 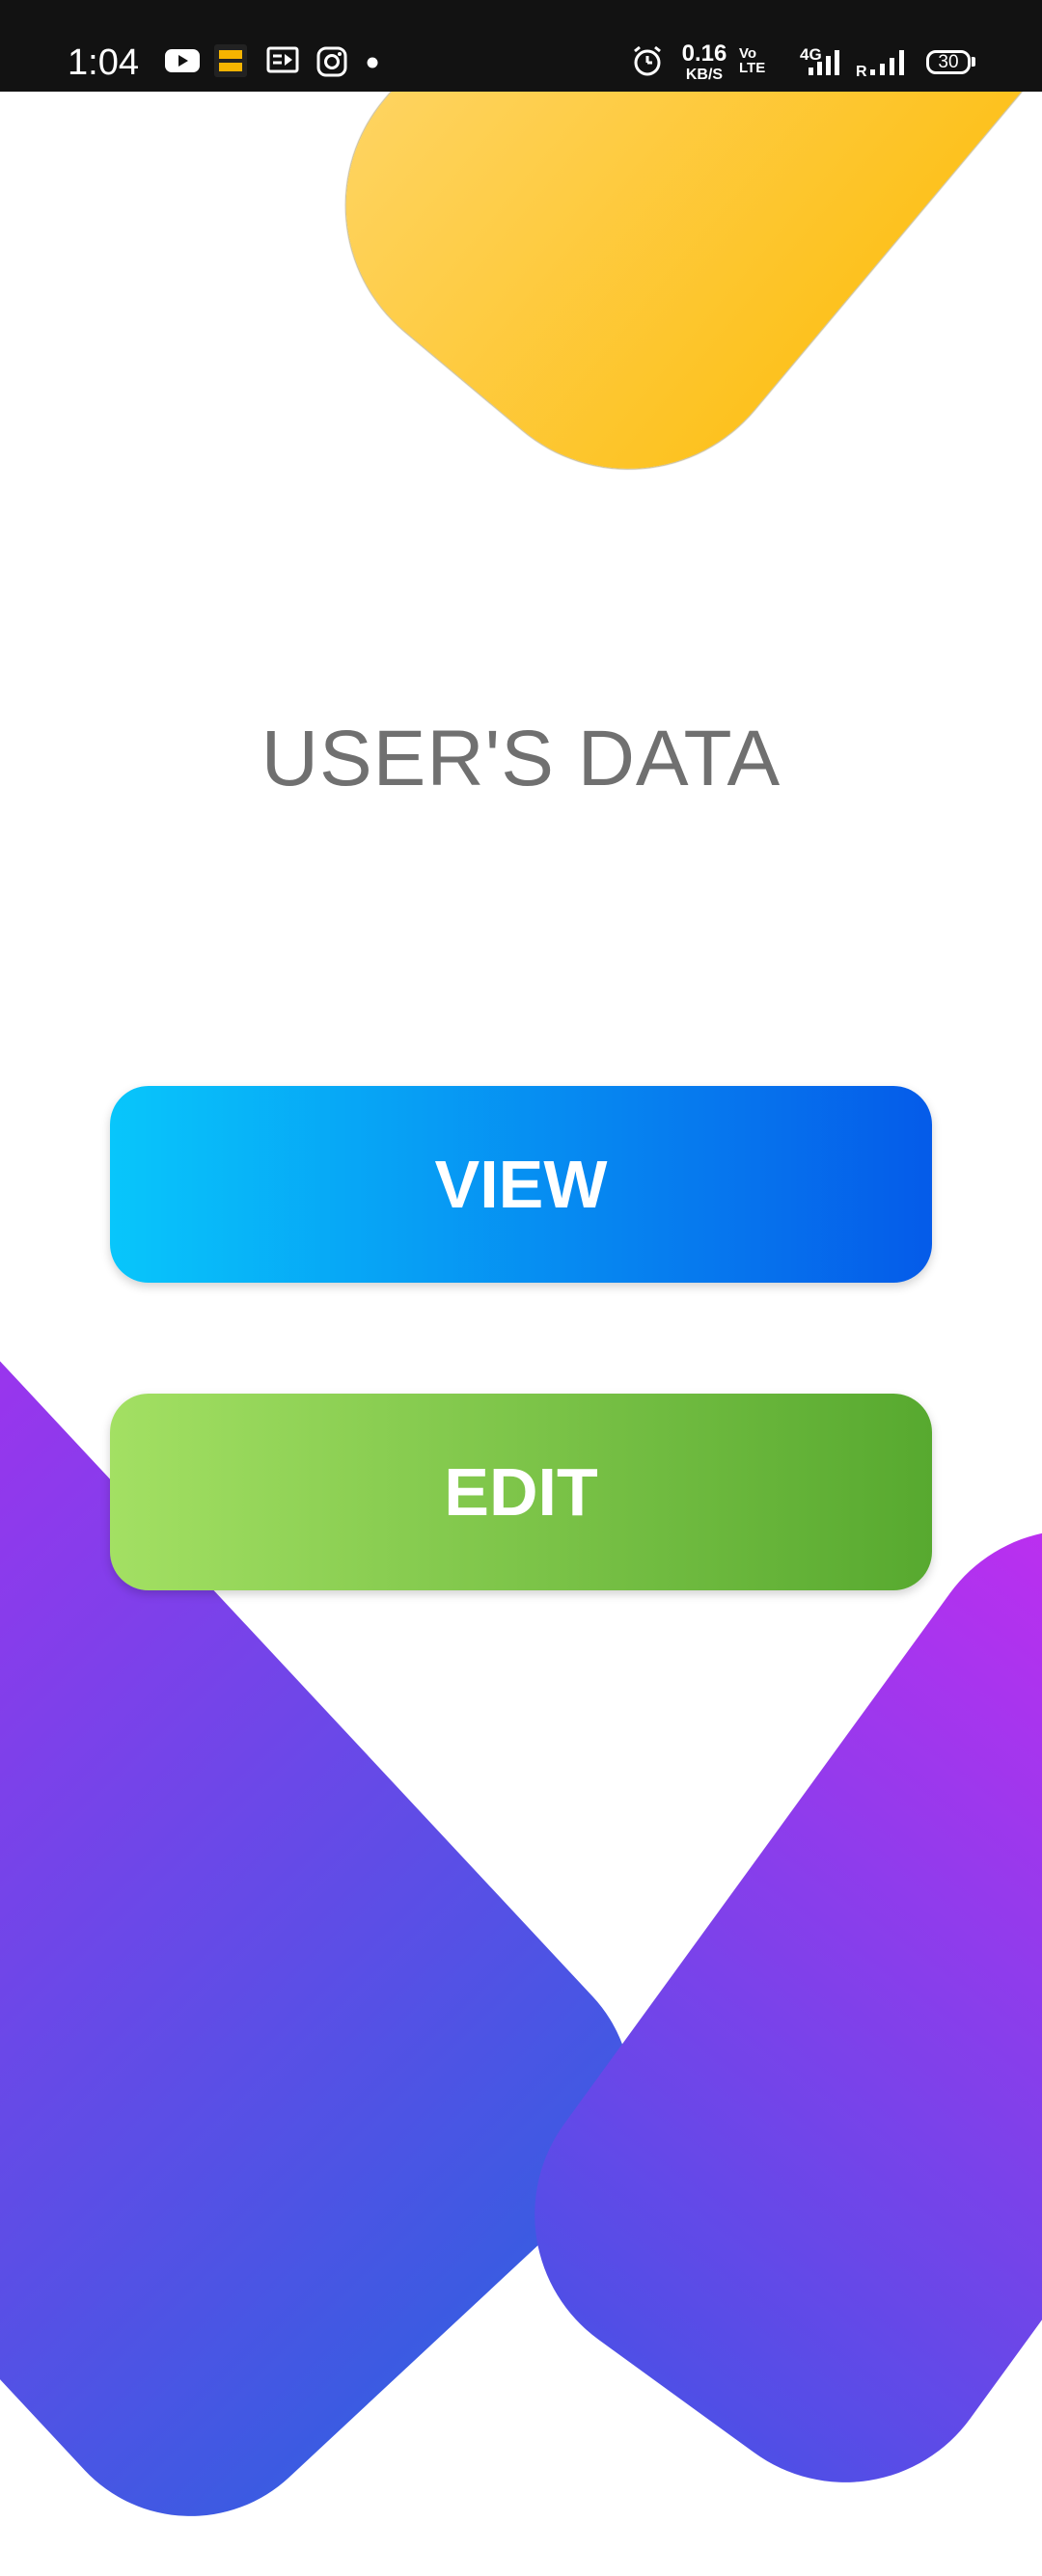 What do you see at coordinates (331, 64) in the screenshot?
I see `instagram-icon` at bounding box center [331, 64].